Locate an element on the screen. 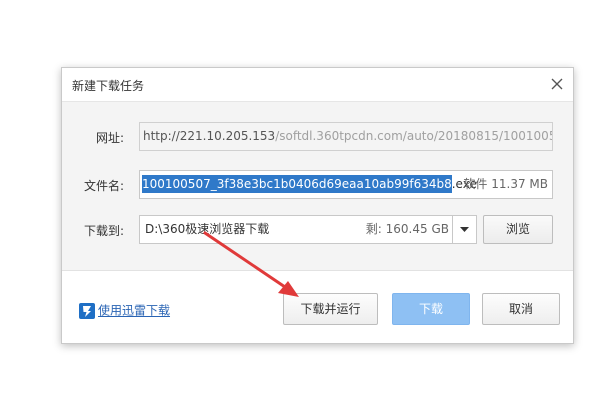 Image resolution: width=600 pixels, height=400 pixels. save-path-dropdown is located at coordinates (464, 229).